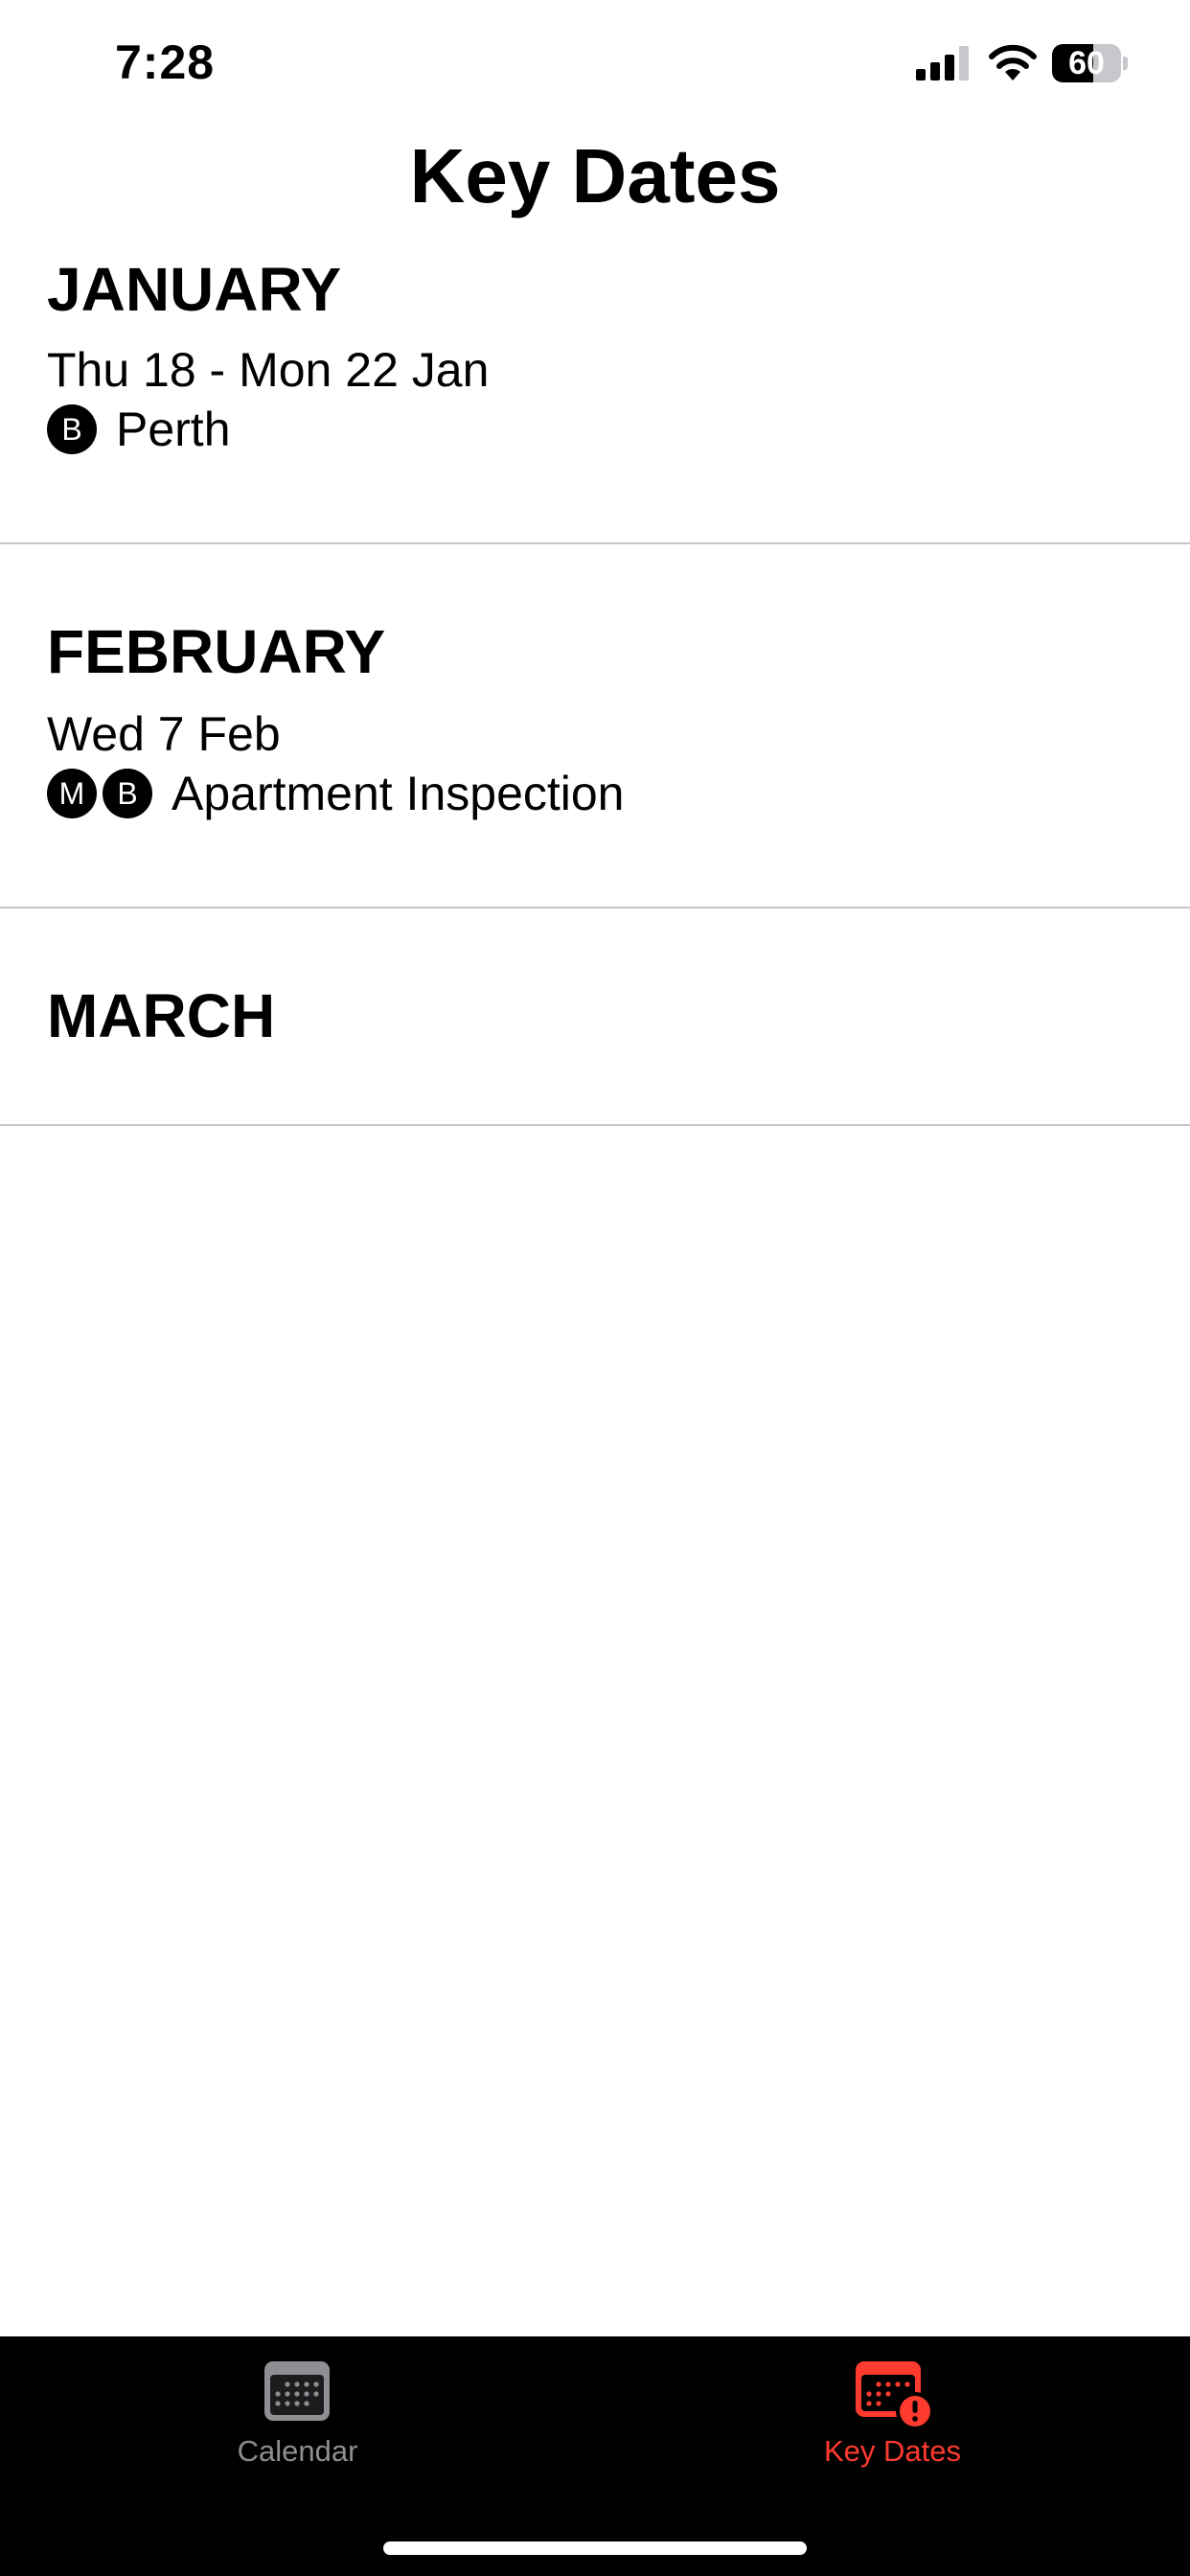 This screenshot has height=2576, width=1190. Describe the element at coordinates (162, 1016) in the screenshot. I see `month-heading: MARCH` at that location.